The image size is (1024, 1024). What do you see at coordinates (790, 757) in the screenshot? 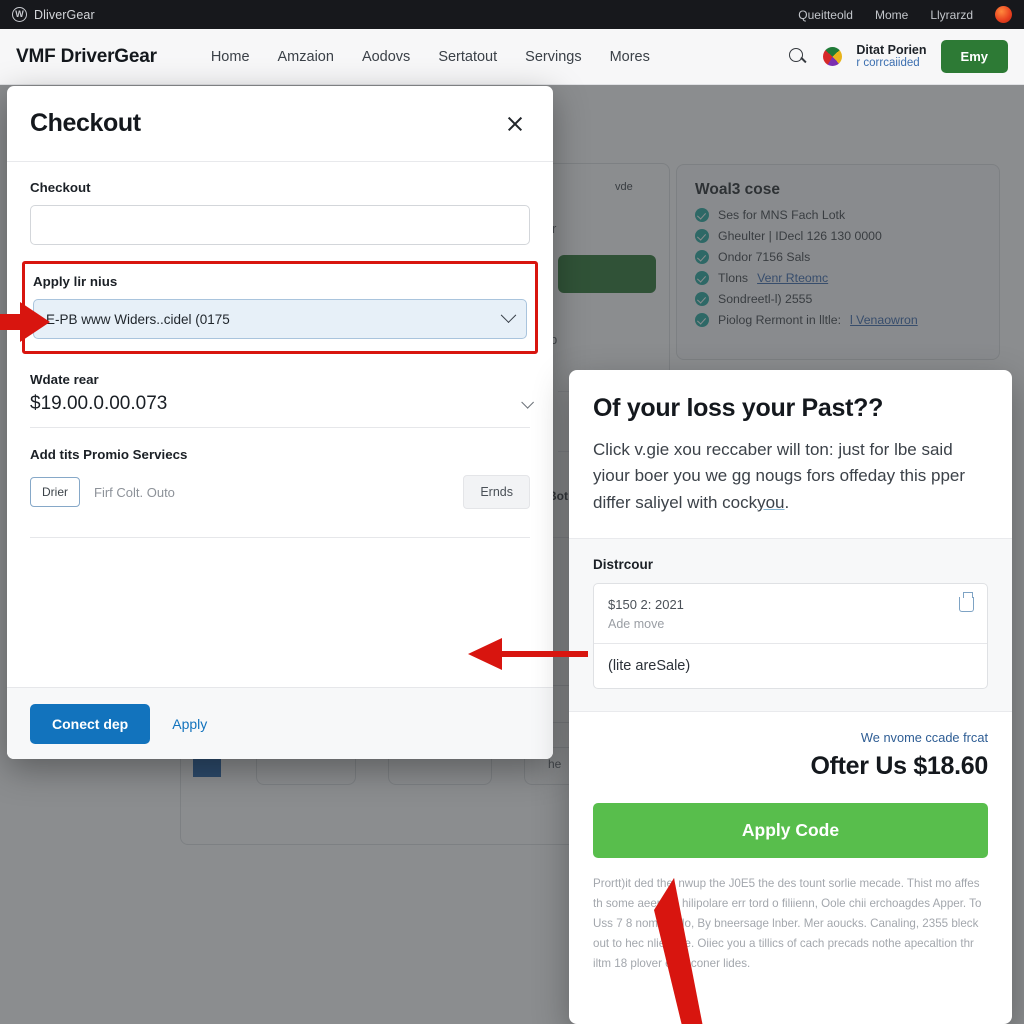
I see `total-section: We nvome ccade frcat Ofter Us $18.60` at bounding box center [790, 757].